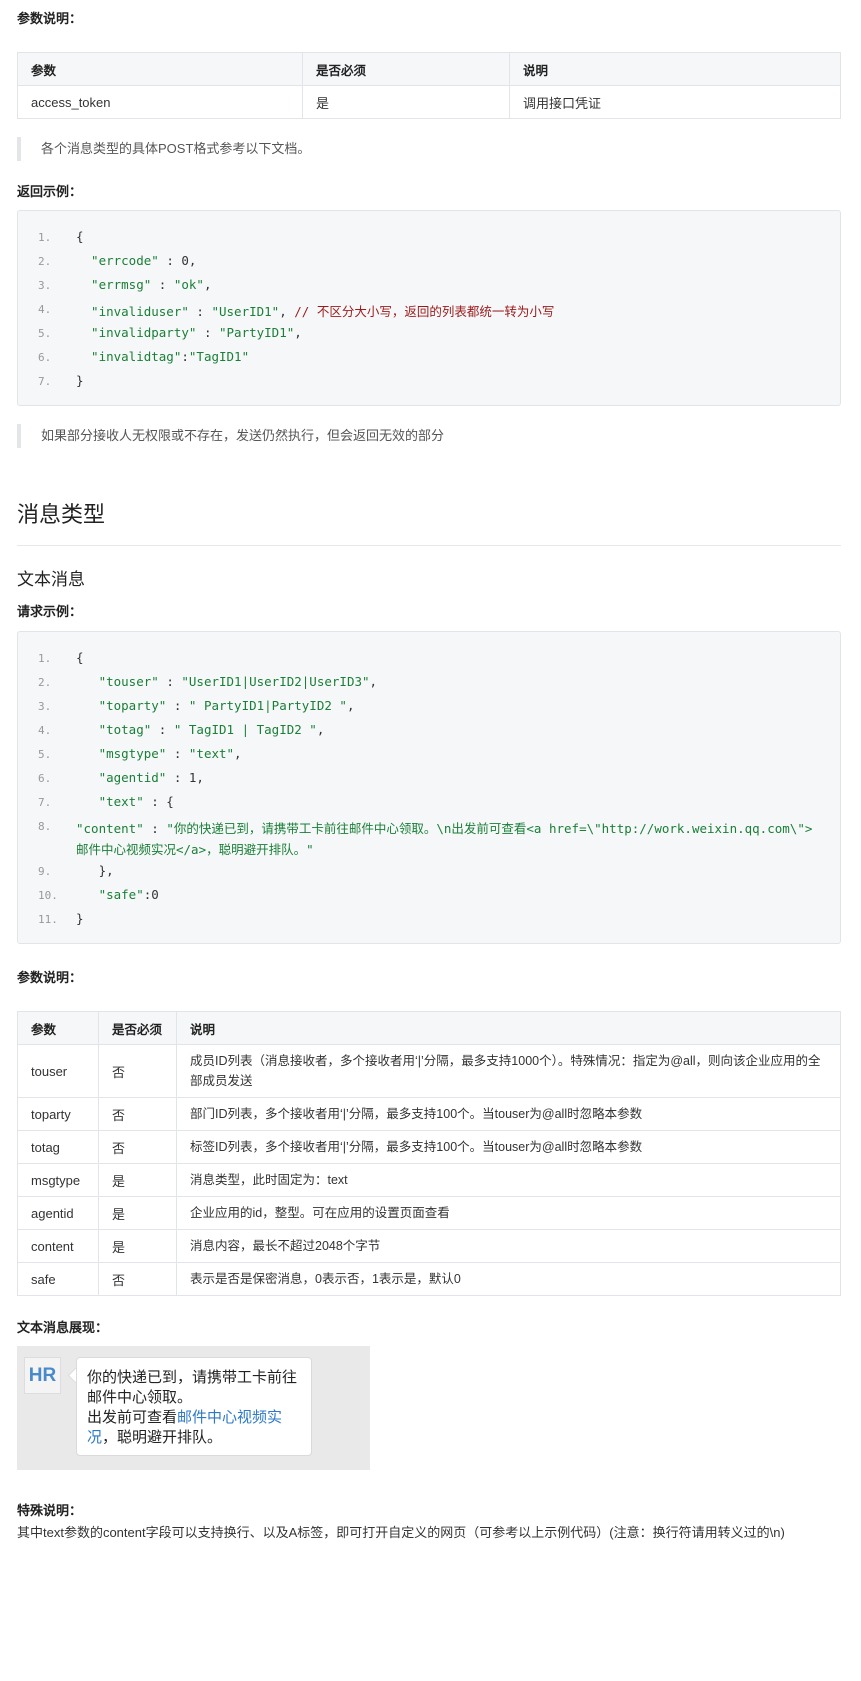 Image resolution: width=861 pixels, height=1681 pixels. Describe the element at coordinates (114, 729) in the screenshot. I see `code-token: "totag"` at that location.